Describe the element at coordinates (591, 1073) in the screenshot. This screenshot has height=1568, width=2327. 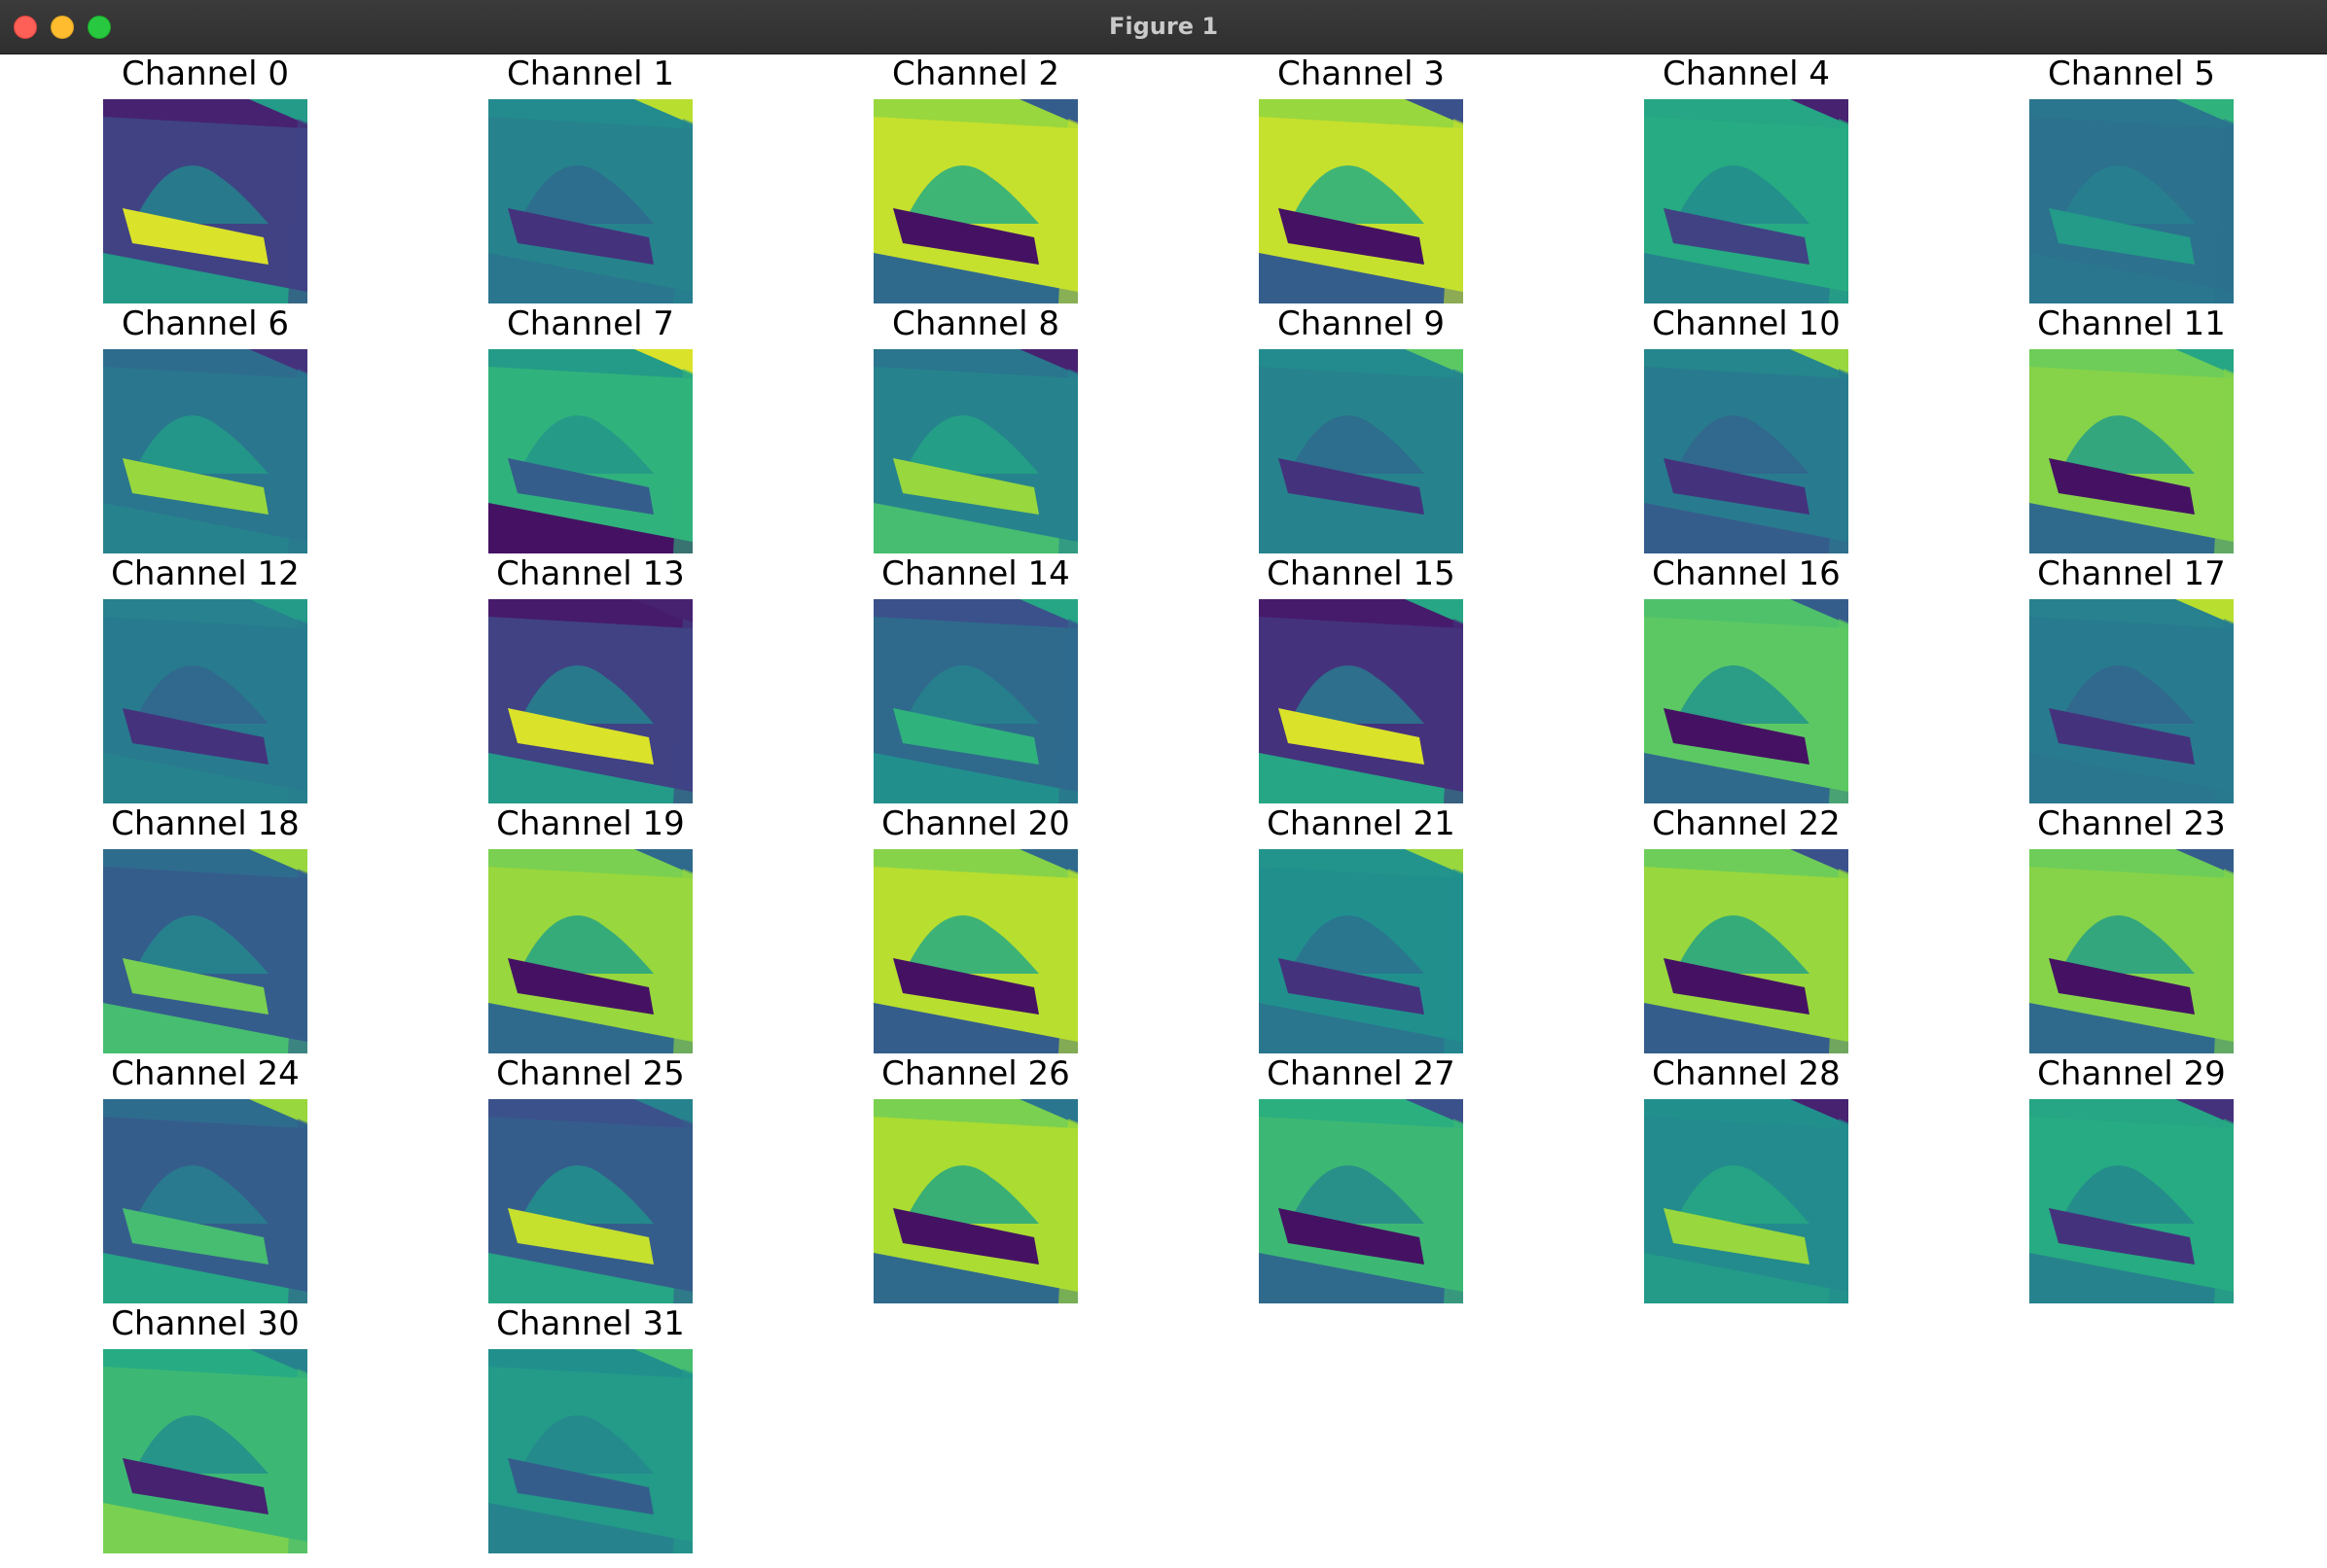
I see `channel-title: Channel 25` at that location.